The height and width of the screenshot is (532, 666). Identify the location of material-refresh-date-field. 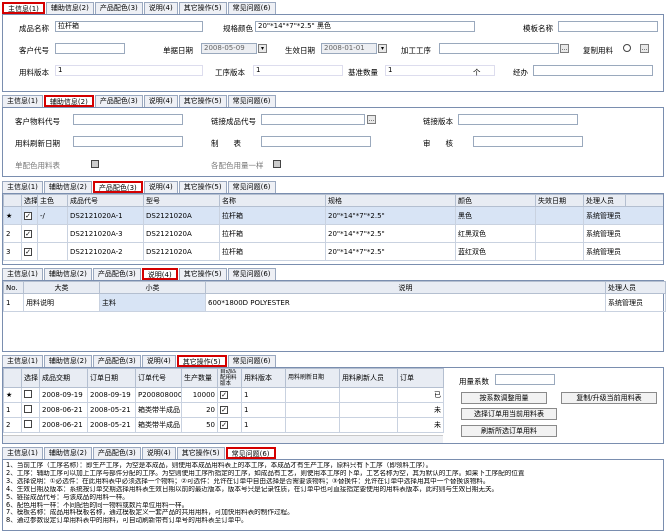
(128, 141).